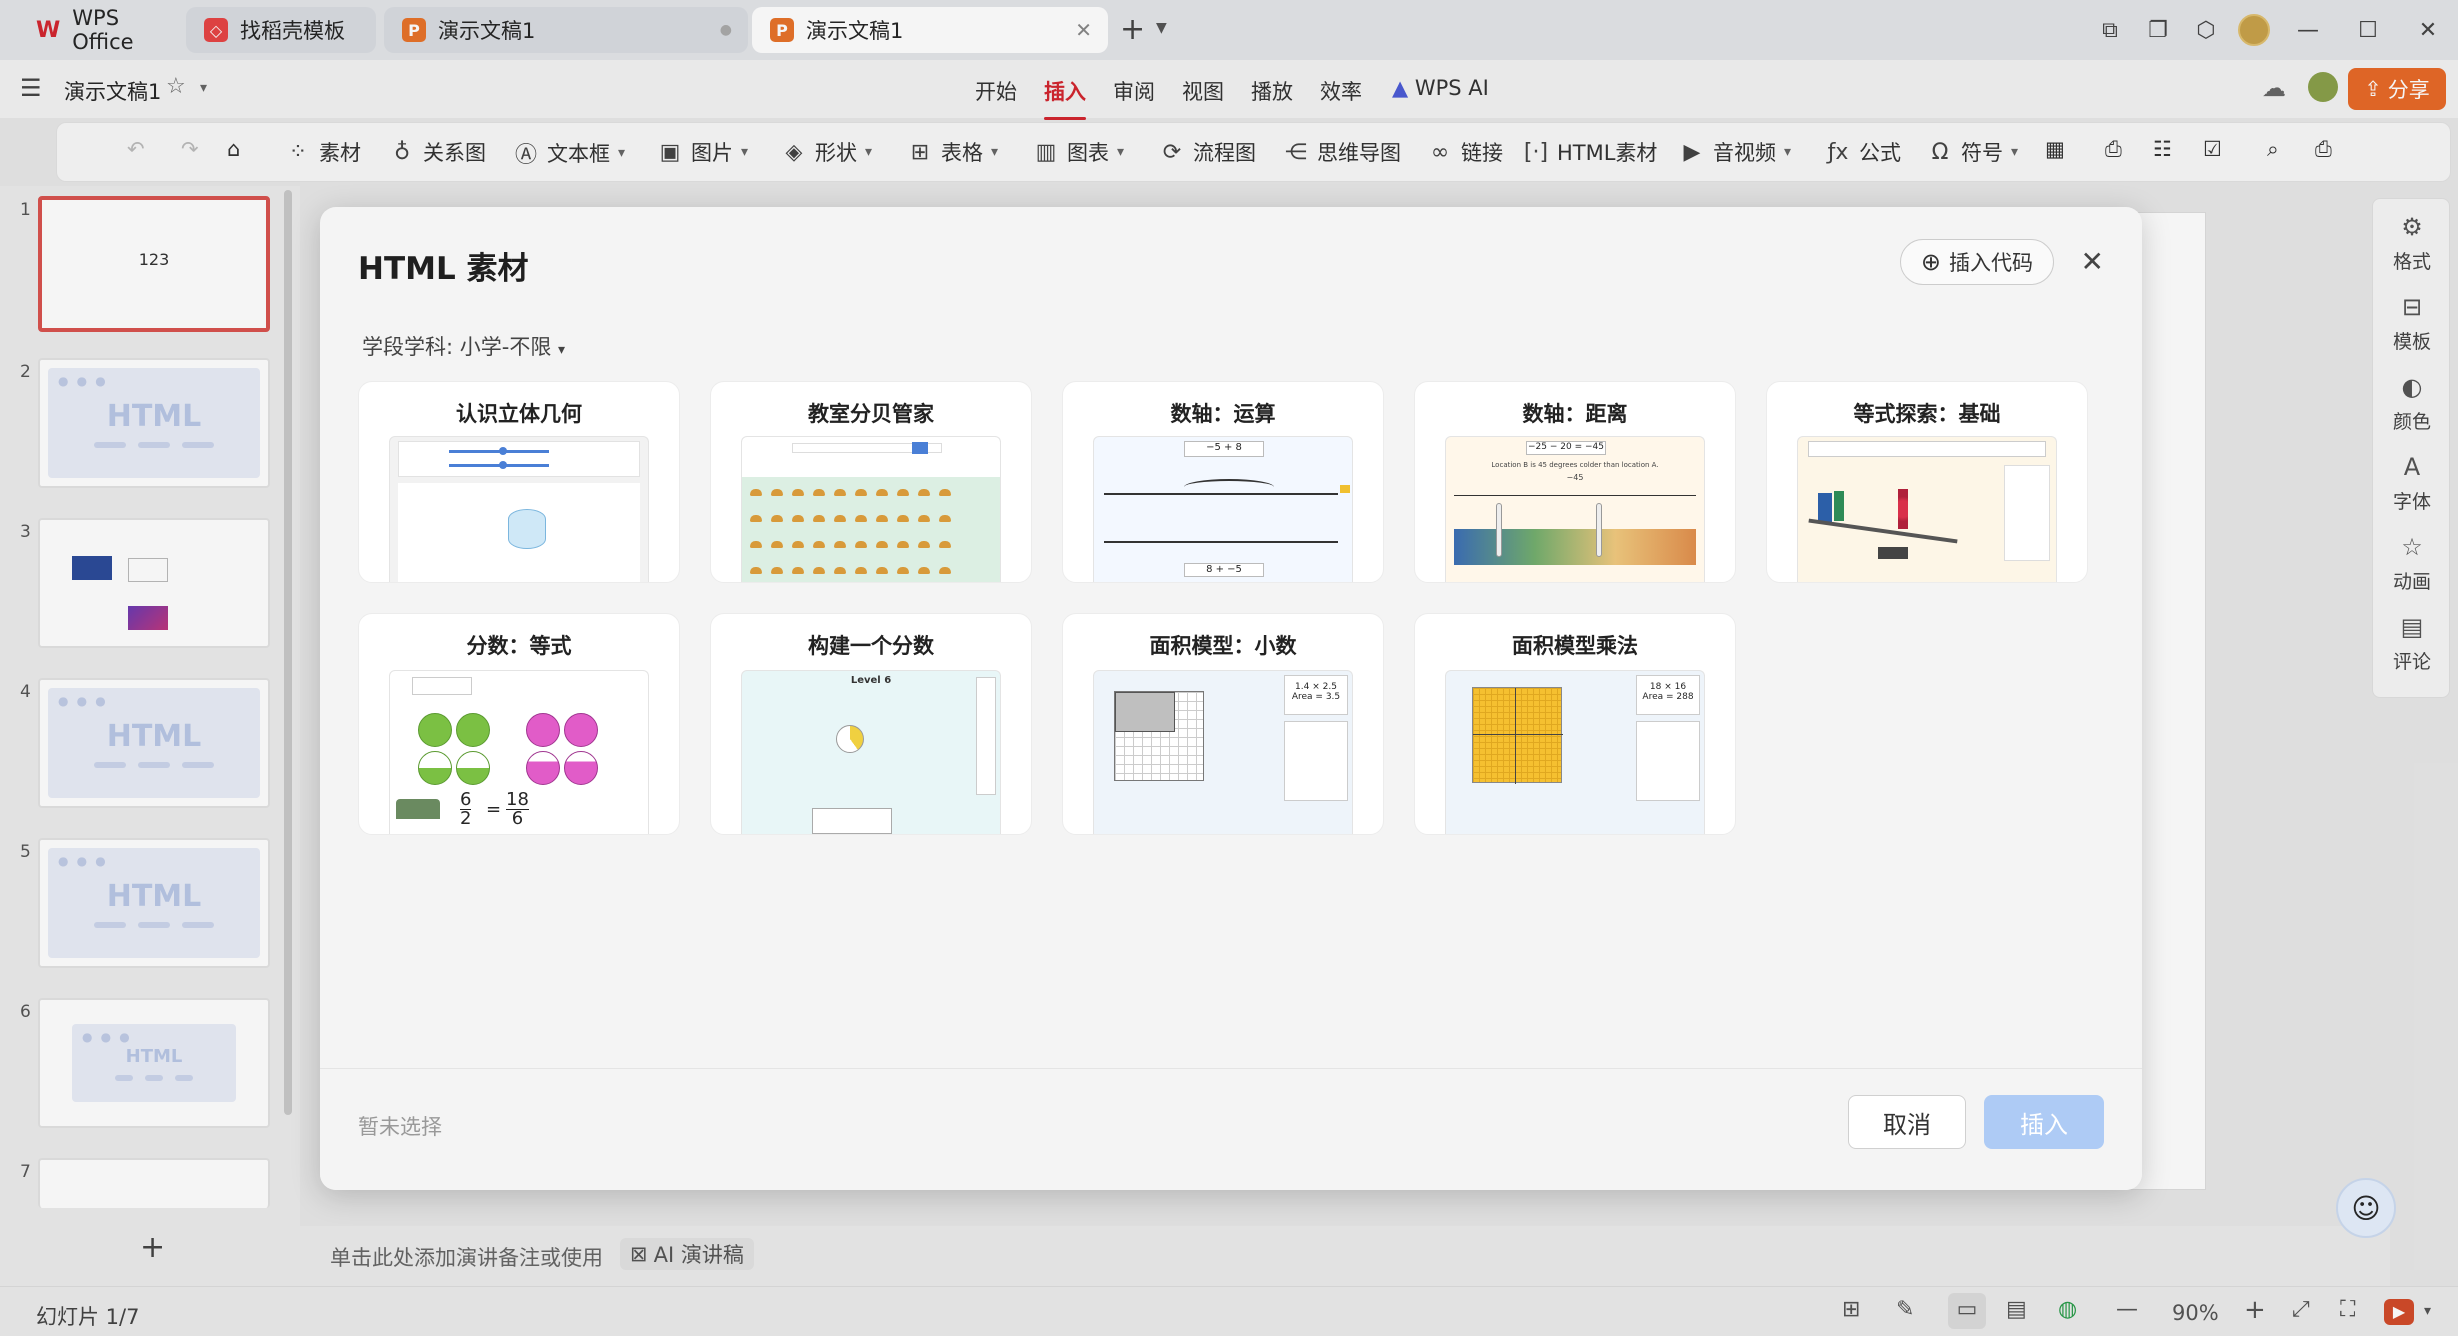  What do you see at coordinates (519, 414) in the screenshot?
I see `card-title: 认识立体几何` at bounding box center [519, 414].